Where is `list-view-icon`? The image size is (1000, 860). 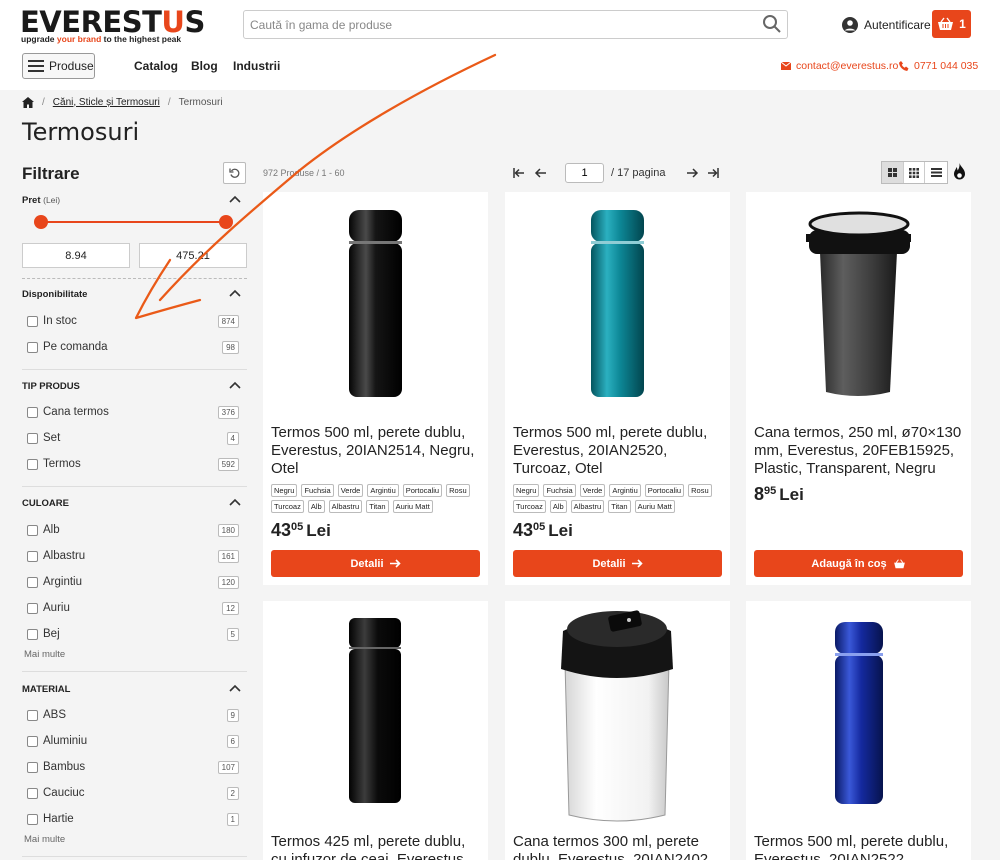
list-view-icon is located at coordinates (936, 172).